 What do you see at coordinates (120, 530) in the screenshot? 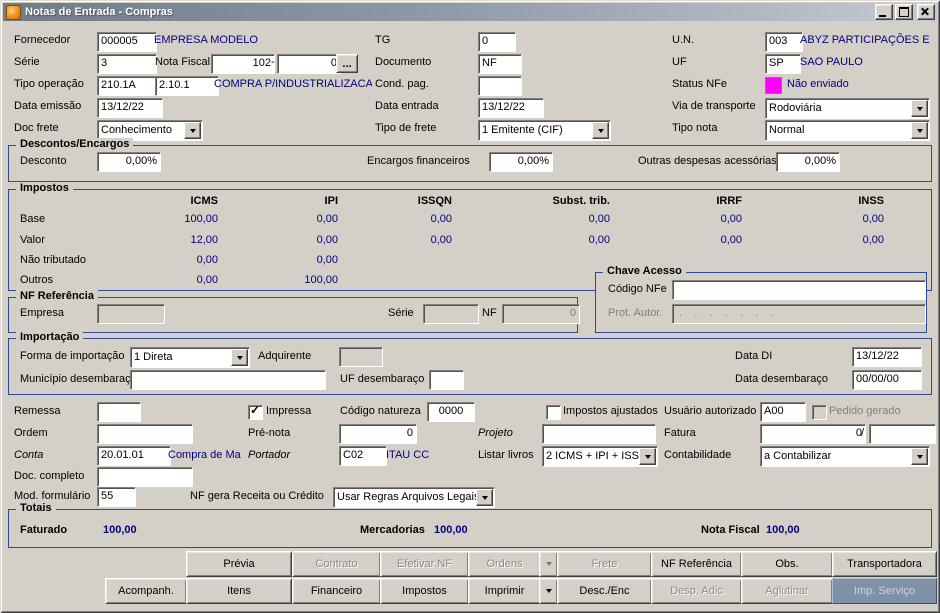
I see `faturado-value: 100,00` at bounding box center [120, 530].